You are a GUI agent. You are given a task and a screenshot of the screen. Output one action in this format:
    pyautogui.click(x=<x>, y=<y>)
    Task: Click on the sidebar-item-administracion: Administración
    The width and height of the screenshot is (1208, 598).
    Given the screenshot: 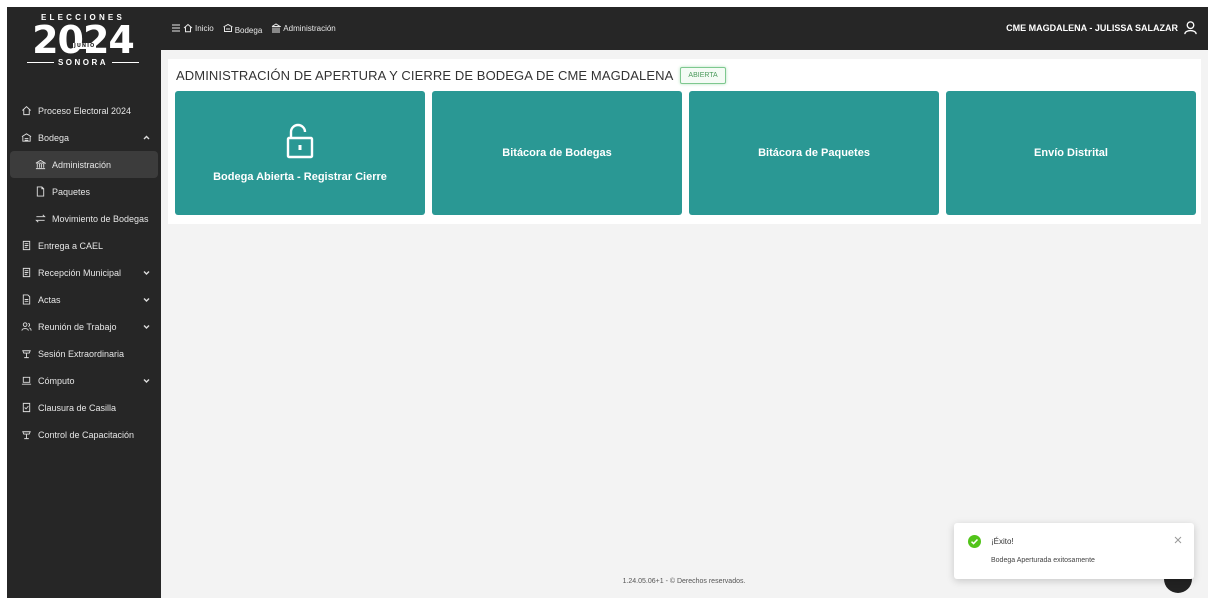 What is the action you would take?
    pyautogui.click(x=84, y=164)
    